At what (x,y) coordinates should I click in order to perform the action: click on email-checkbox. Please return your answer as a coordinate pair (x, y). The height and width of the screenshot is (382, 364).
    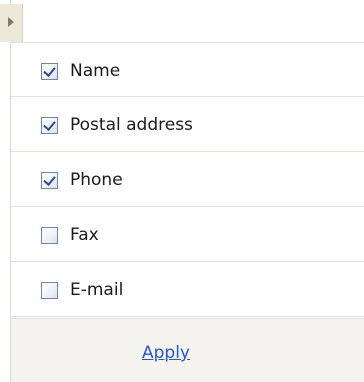
    Looking at the image, I should click on (49, 290).